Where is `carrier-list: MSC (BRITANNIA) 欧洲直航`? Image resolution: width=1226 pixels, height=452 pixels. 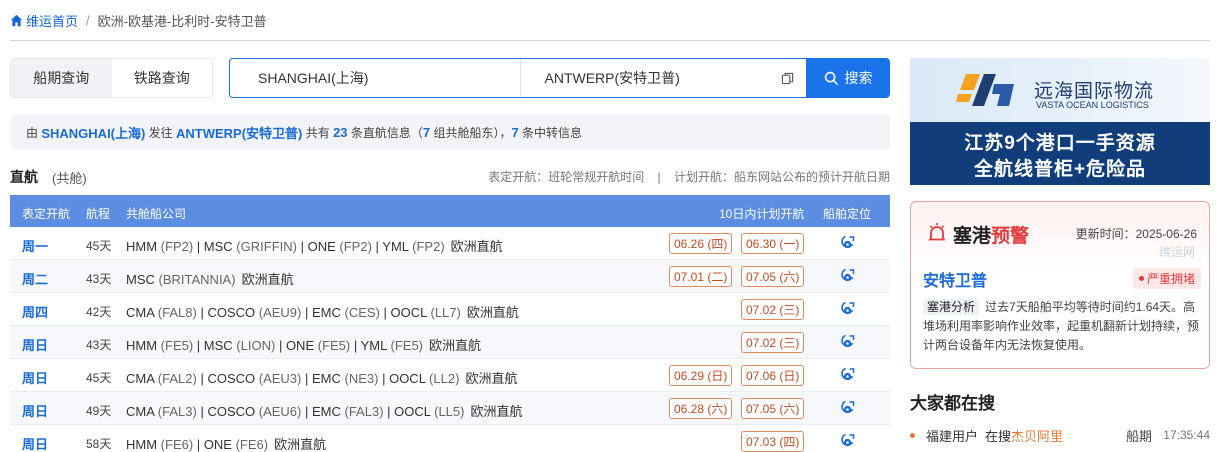
carrier-list: MSC (BRITANNIA) 欧洲直航 is located at coordinates (210, 278).